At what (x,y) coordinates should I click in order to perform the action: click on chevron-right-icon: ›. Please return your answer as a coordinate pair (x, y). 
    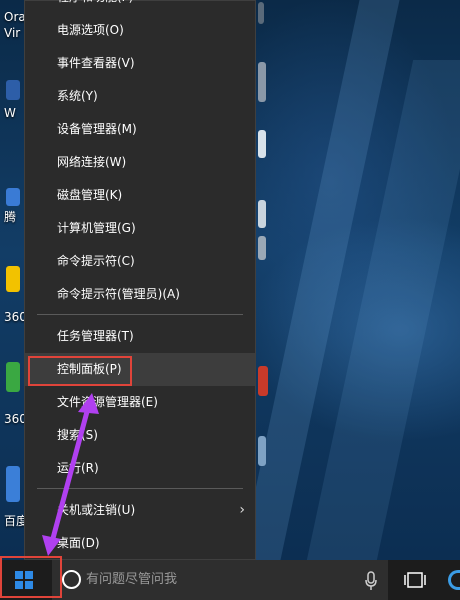
    Looking at the image, I should click on (242, 510).